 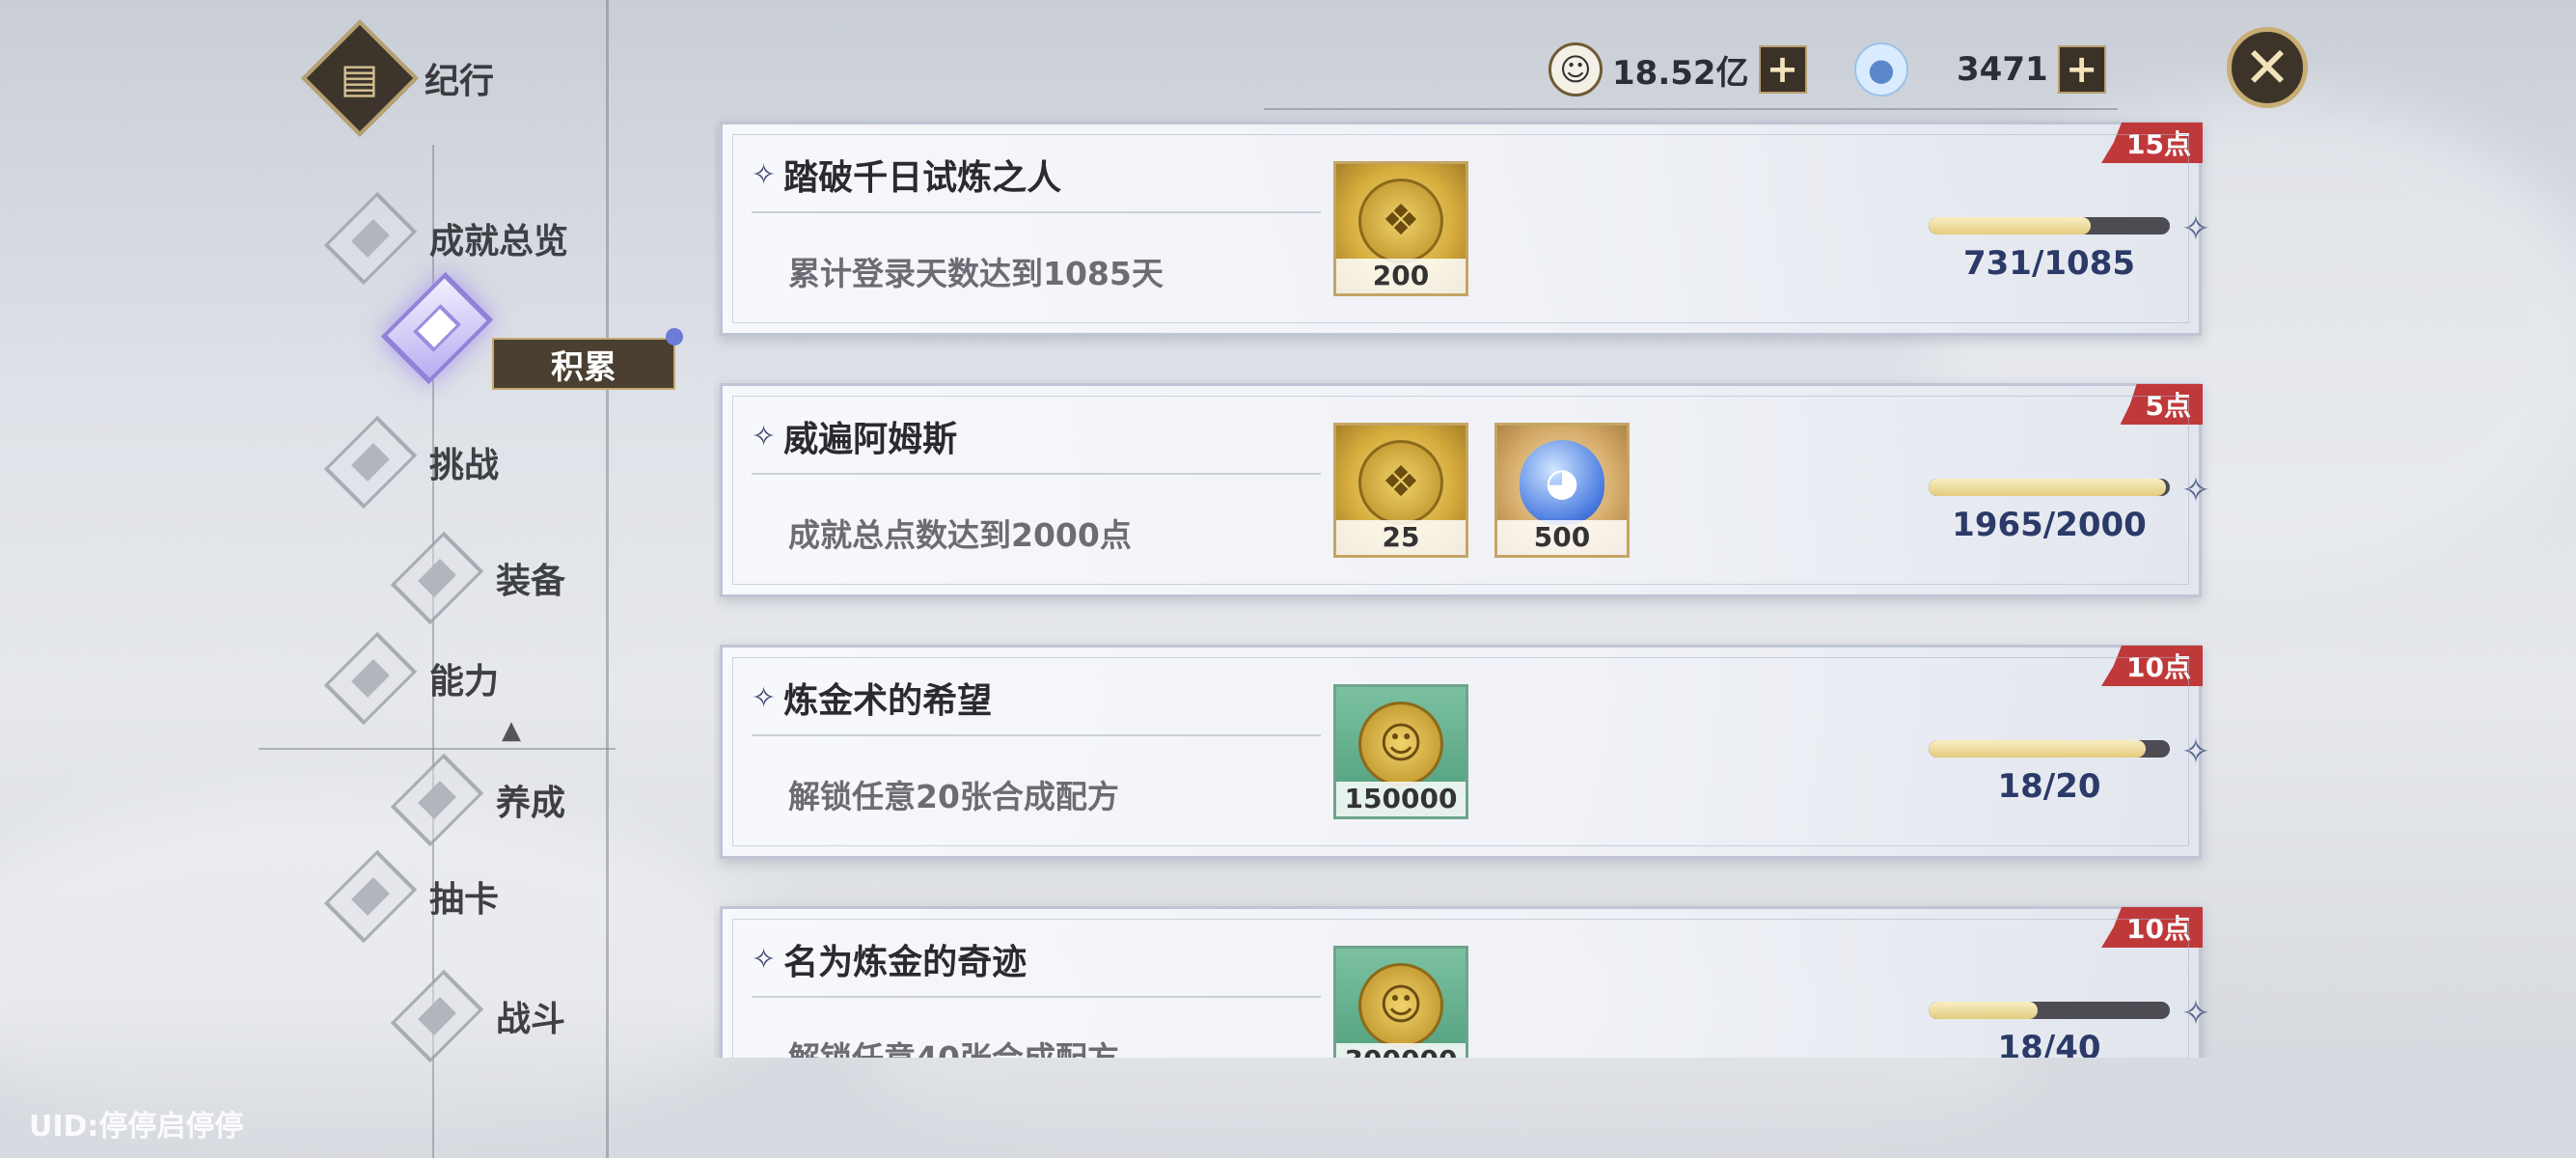 I want to click on slime-amount: 3471, so click(x=2003, y=69).